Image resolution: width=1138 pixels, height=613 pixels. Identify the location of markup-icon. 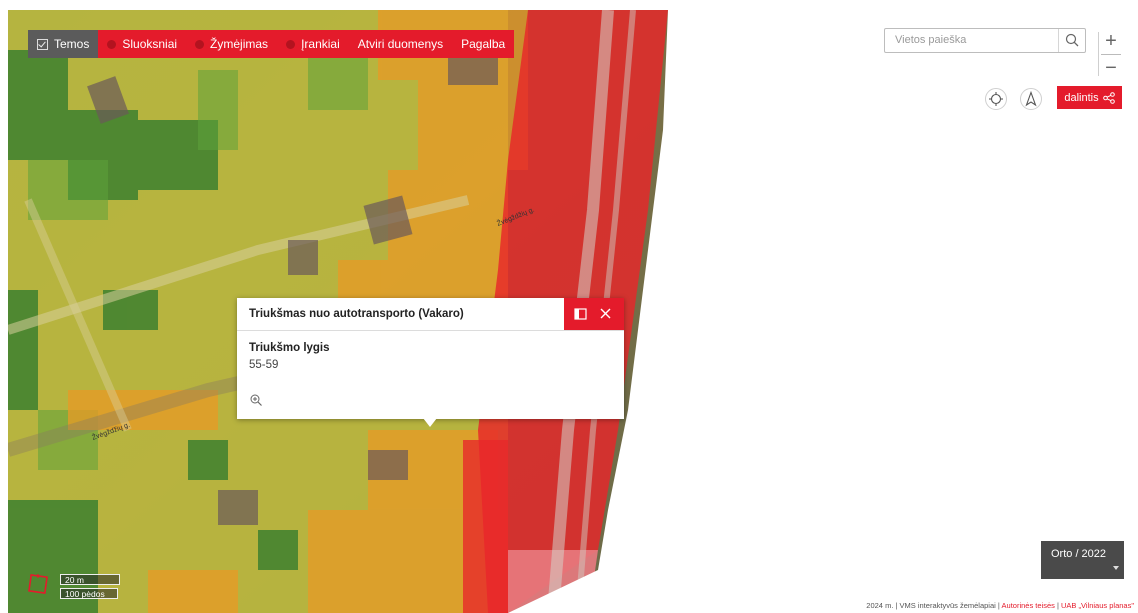
(200, 44).